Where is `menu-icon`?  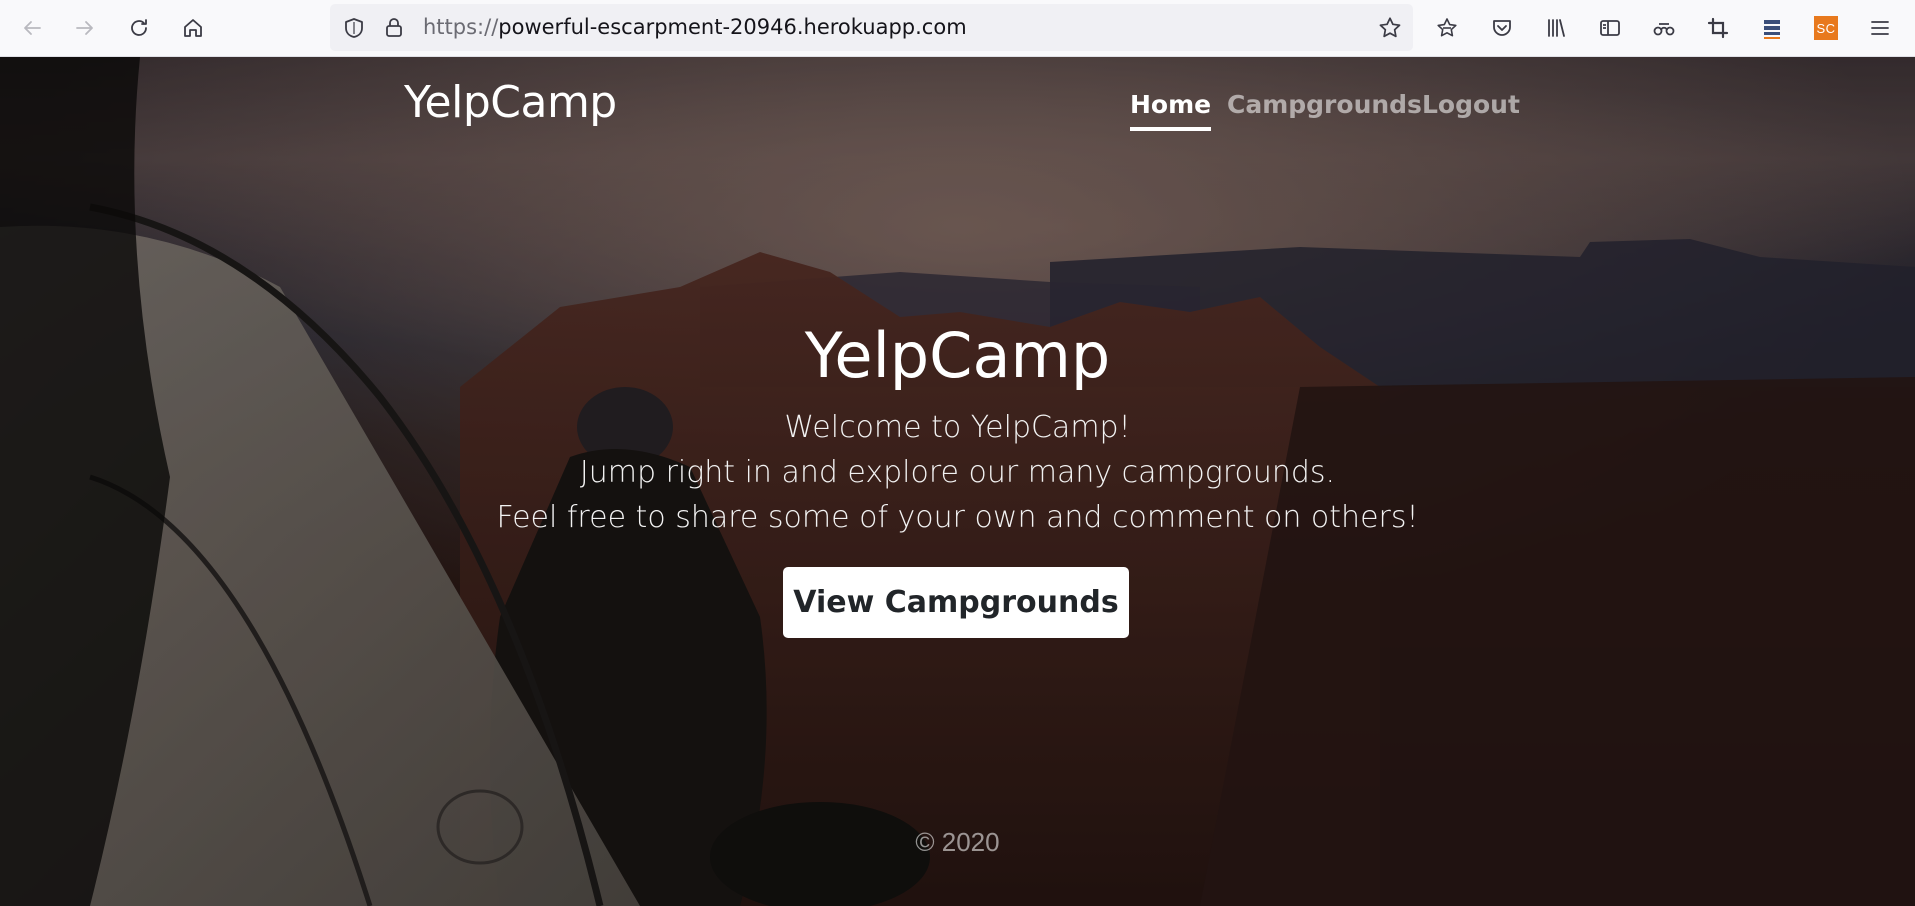
menu-icon is located at coordinates (1880, 28).